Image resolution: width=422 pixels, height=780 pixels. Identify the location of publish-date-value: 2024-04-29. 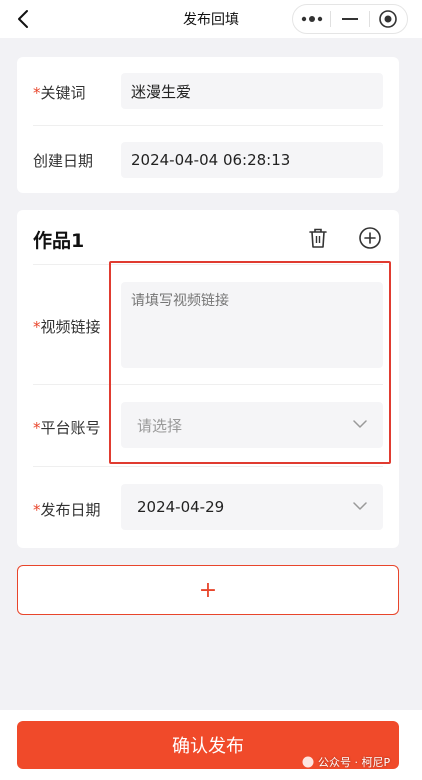
(181, 507).